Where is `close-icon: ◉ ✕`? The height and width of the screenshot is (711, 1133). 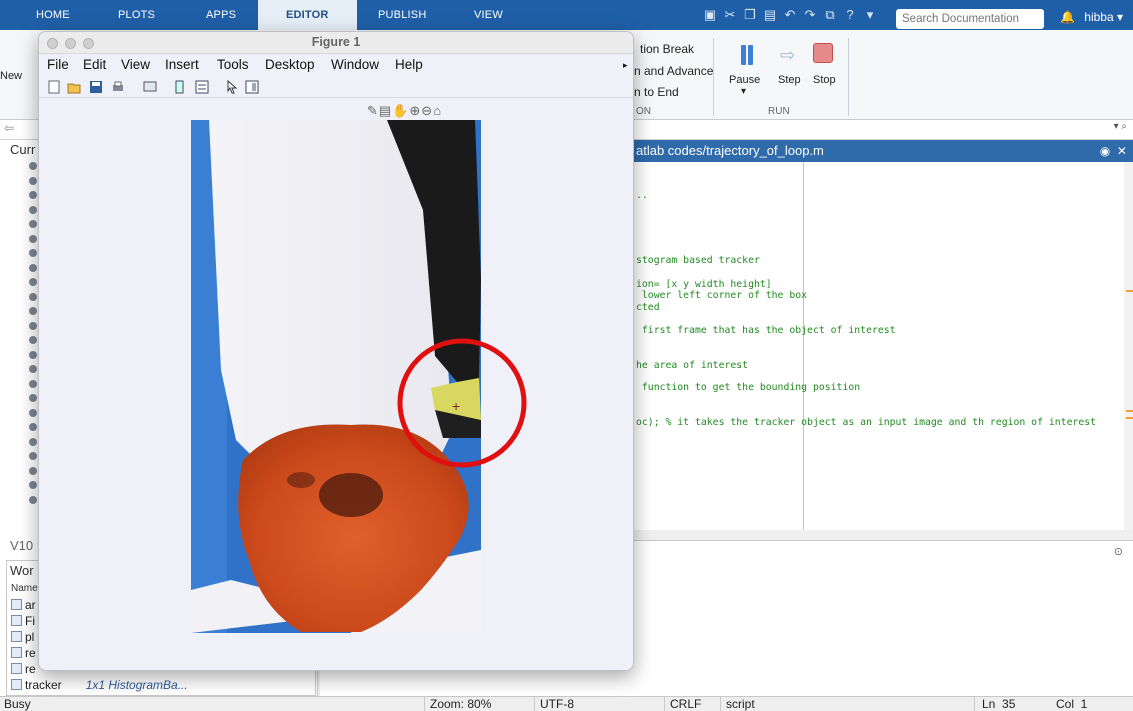 close-icon: ◉ ✕ is located at coordinates (1113, 151).